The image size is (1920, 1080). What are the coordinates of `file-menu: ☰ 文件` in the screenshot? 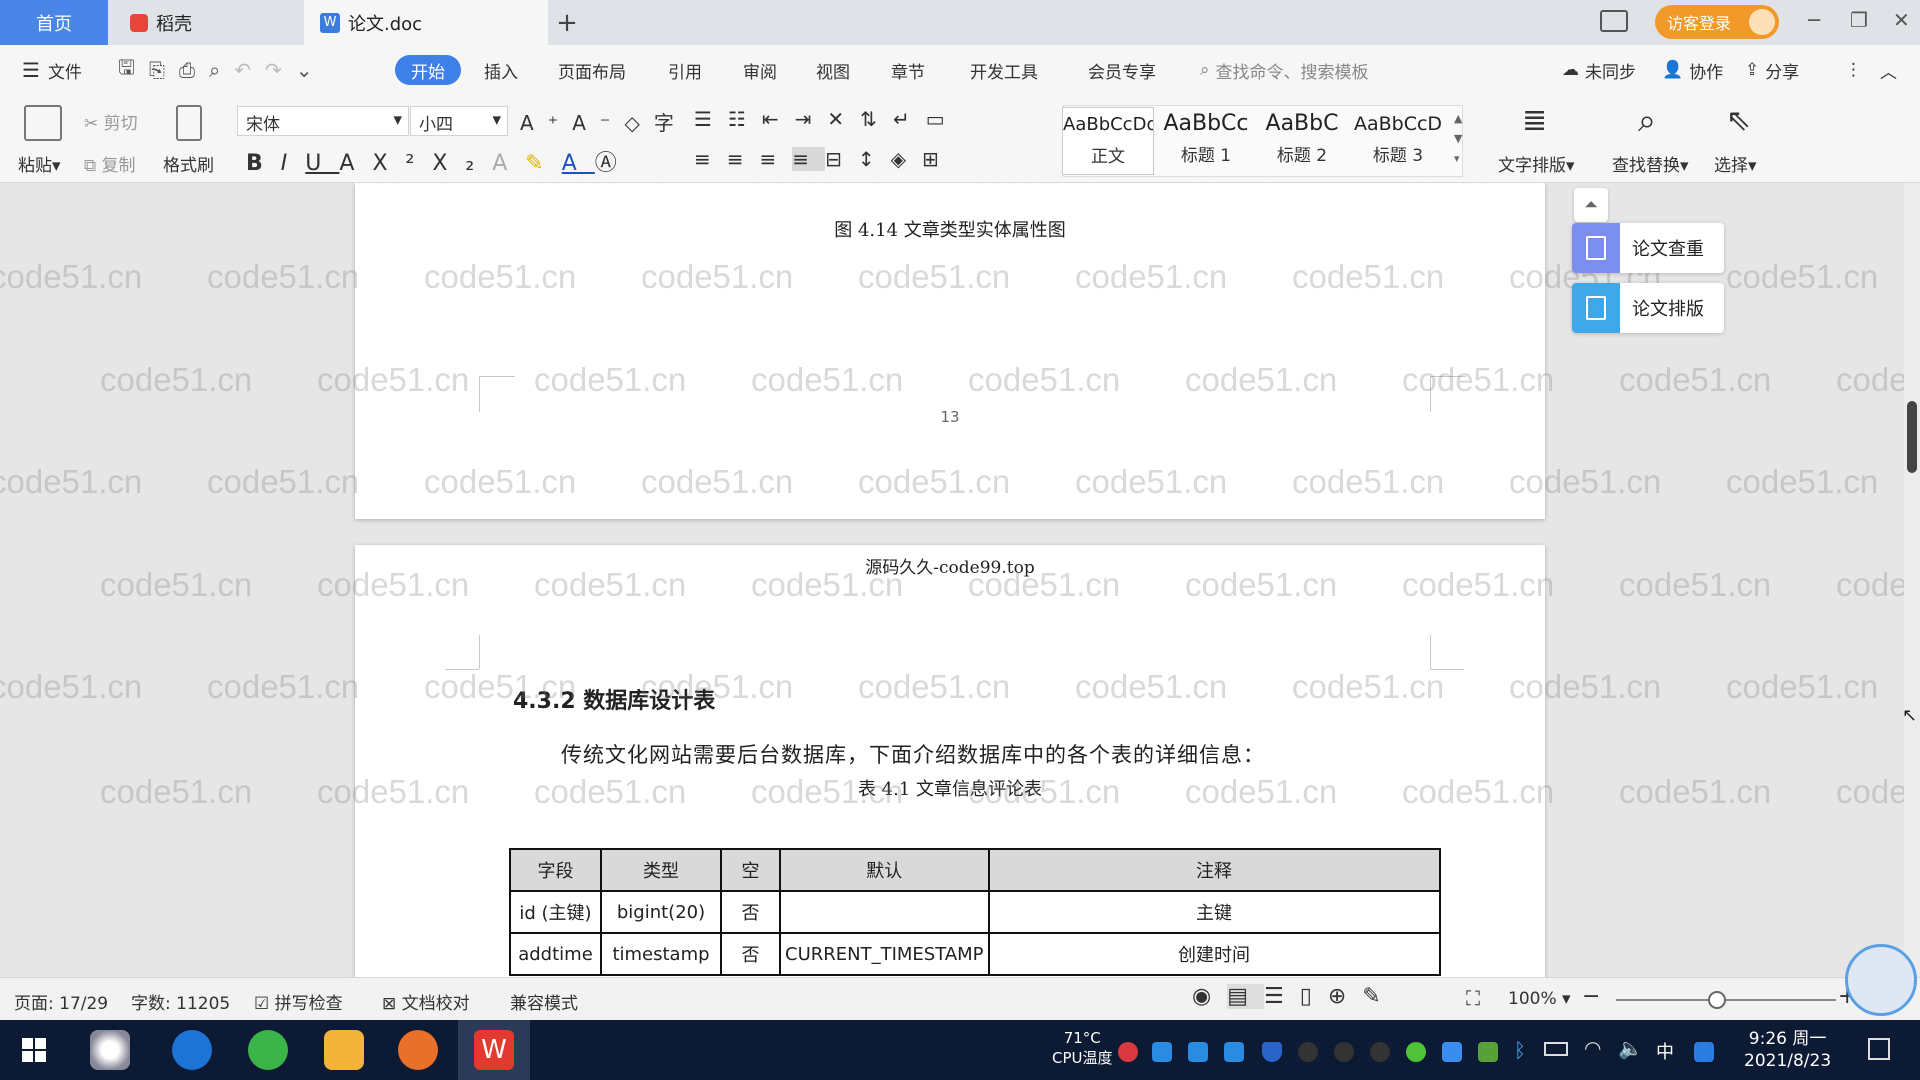 It's located at (52, 70).